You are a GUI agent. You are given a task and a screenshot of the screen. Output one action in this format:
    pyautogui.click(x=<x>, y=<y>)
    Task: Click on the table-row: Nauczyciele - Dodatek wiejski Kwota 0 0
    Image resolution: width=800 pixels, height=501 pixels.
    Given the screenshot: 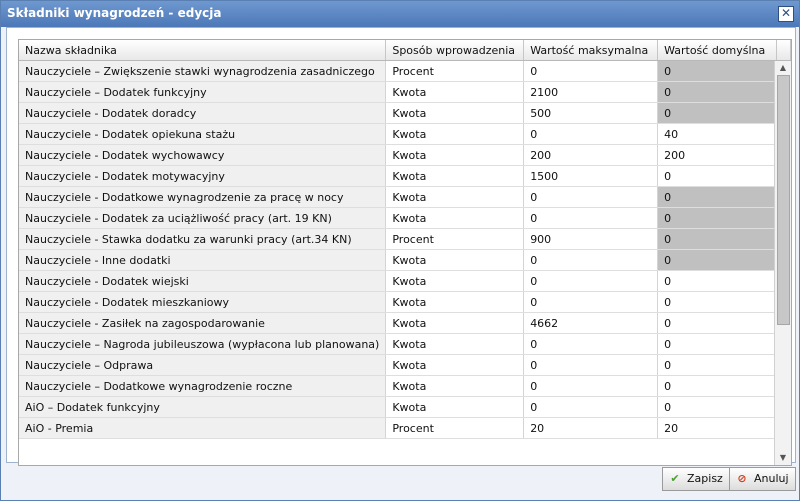 What is the action you would take?
    pyautogui.click(x=405, y=281)
    